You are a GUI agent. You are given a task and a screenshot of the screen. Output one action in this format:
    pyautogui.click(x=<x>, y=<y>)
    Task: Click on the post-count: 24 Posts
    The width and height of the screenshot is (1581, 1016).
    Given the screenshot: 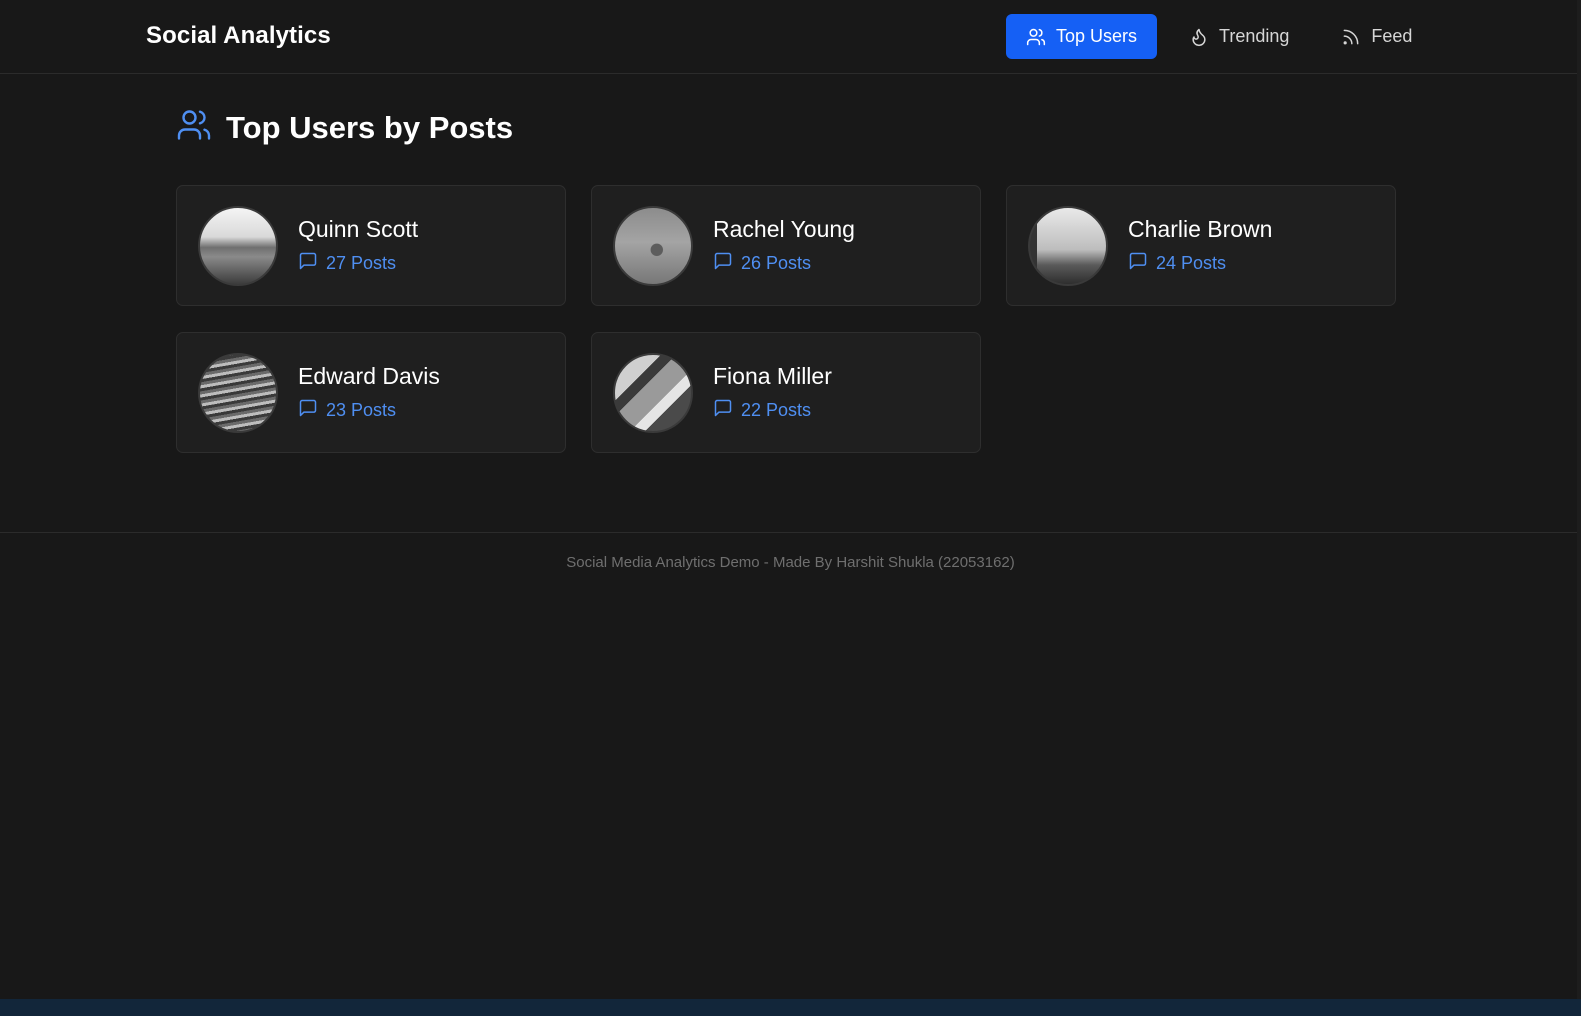 What is the action you would take?
    pyautogui.click(x=1200, y=263)
    